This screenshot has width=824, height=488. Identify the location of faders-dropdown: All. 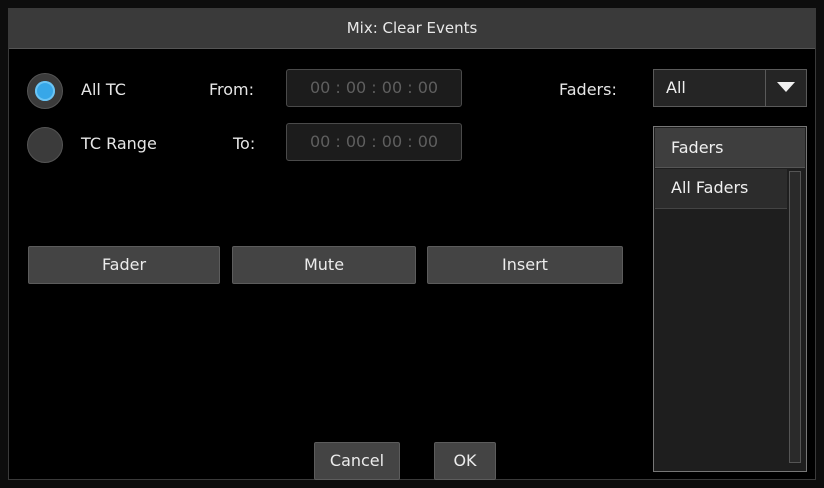
(730, 88).